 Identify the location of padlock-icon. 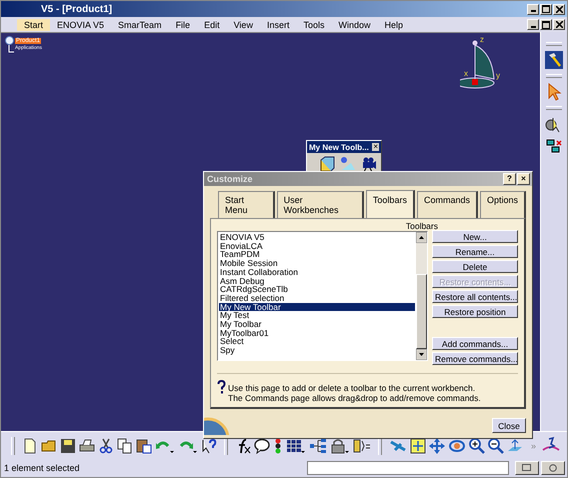
(340, 446).